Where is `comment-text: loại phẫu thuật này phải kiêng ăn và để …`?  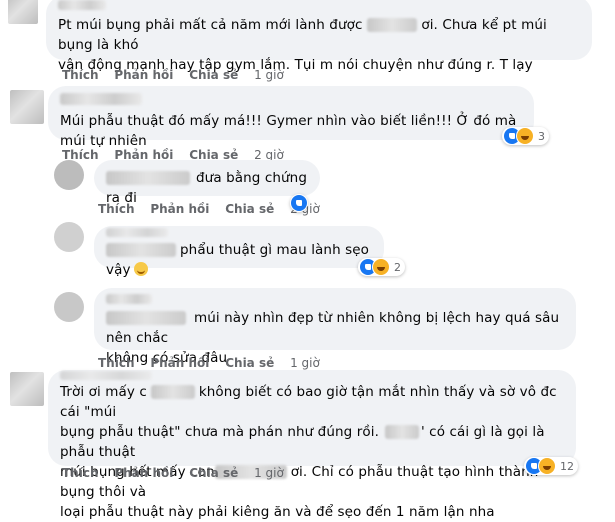
comment-text: loại phẫu thuật này phải kiêng ăn và để … is located at coordinates (277, 512).